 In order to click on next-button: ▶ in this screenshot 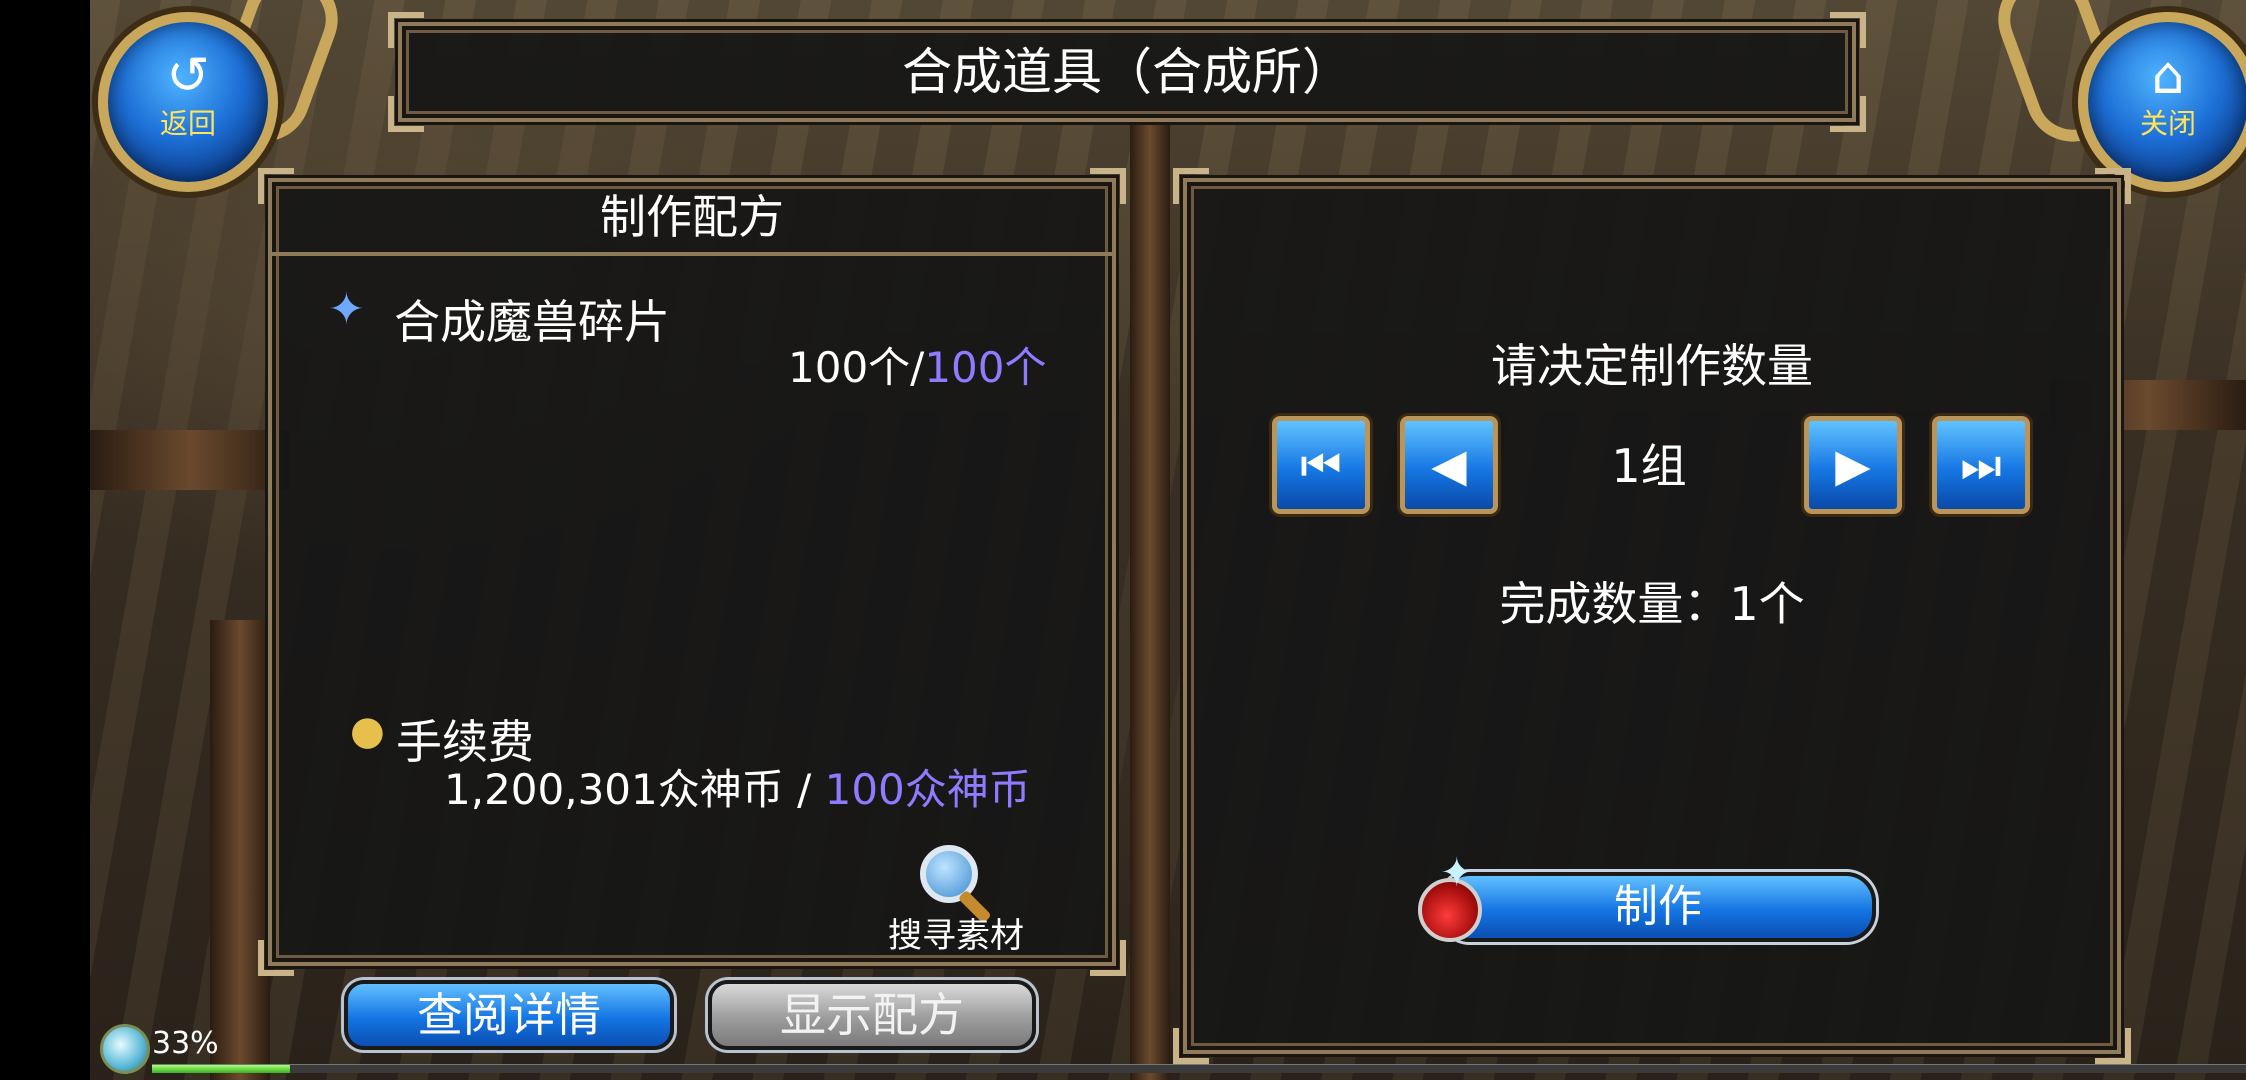, I will do `click(1853, 465)`.